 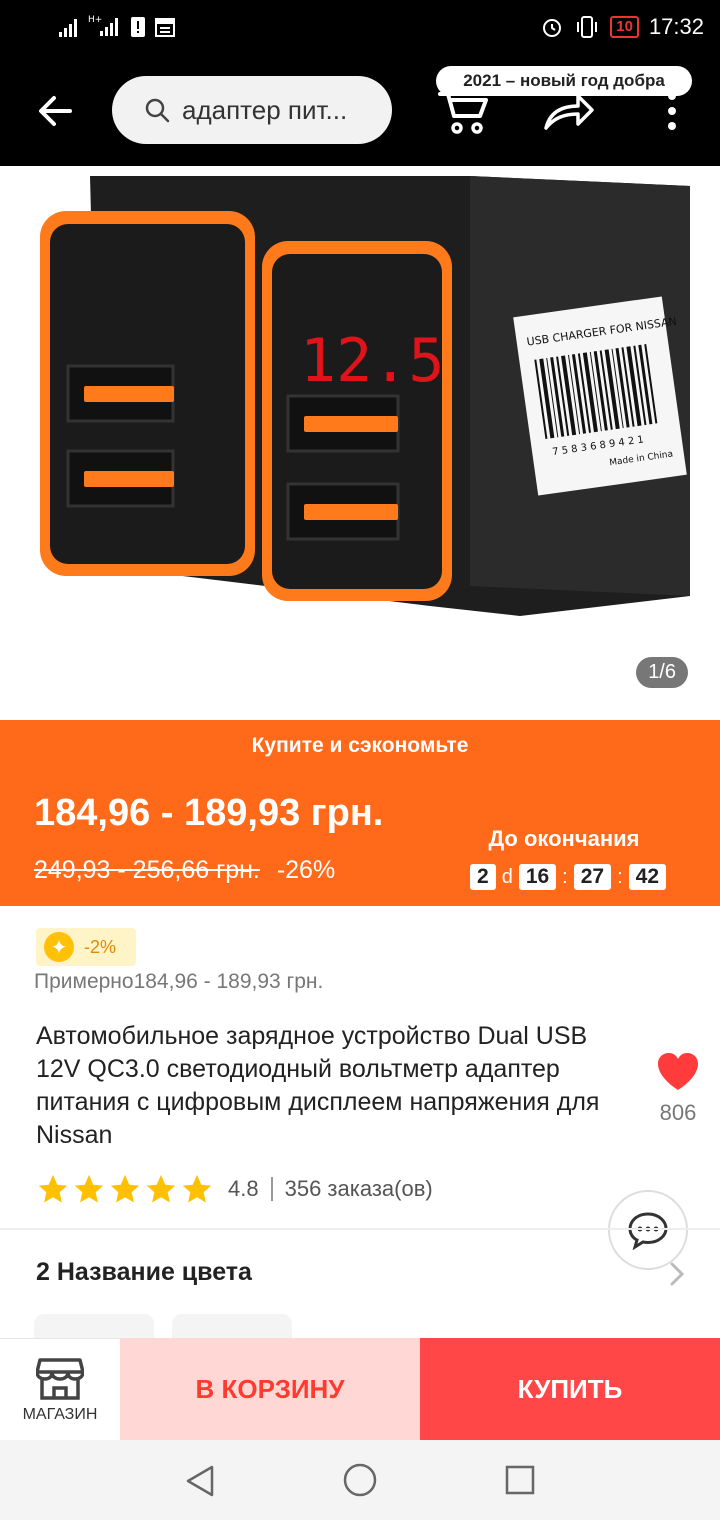 I want to click on rating-value: 4.8, so click(x=243, y=1188).